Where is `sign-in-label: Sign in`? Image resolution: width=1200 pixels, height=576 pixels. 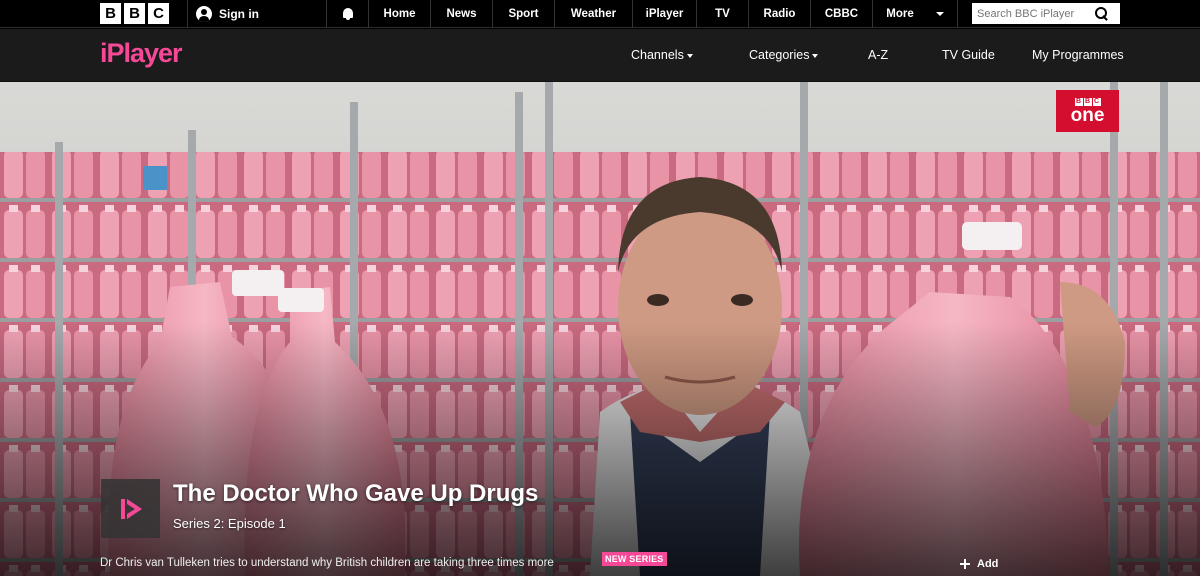
sign-in-label: Sign in is located at coordinates (239, 14).